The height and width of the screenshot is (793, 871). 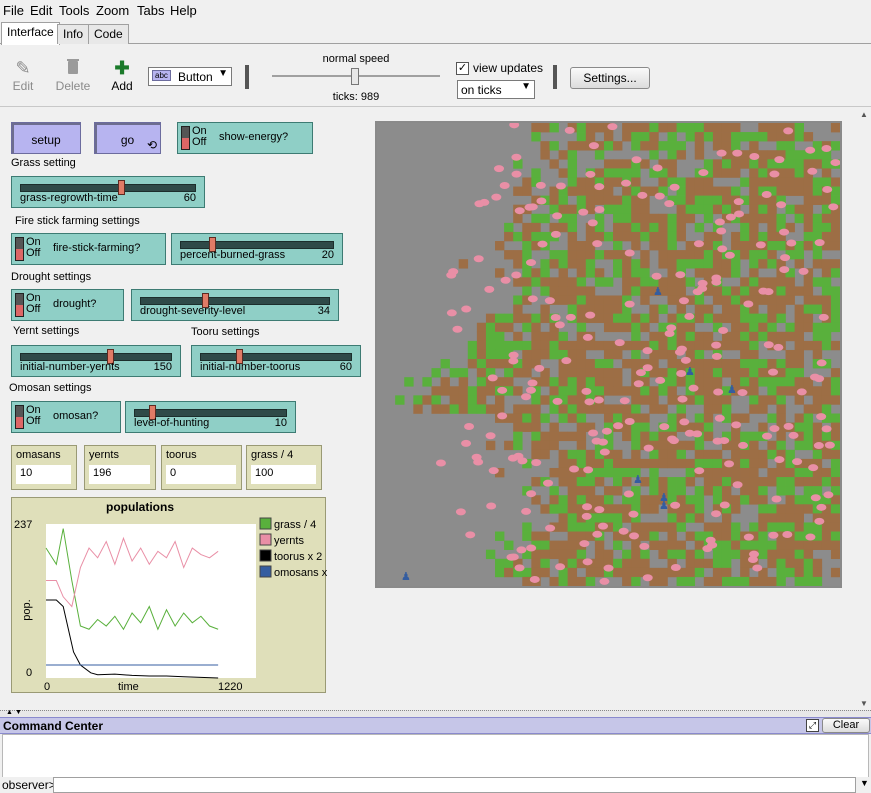 What do you see at coordinates (73, 75) in the screenshot?
I see `delete-button: Delete` at bounding box center [73, 75].